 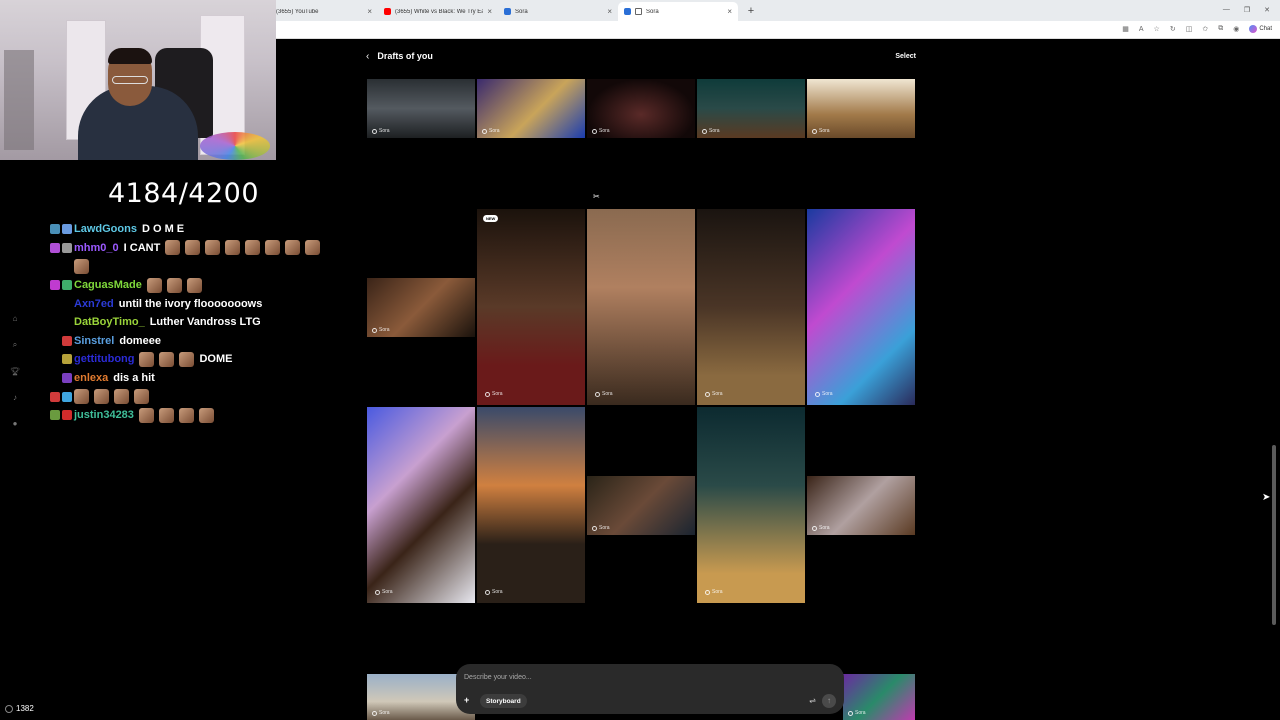 I want to click on bell-icon: ♪, so click(x=15, y=397).